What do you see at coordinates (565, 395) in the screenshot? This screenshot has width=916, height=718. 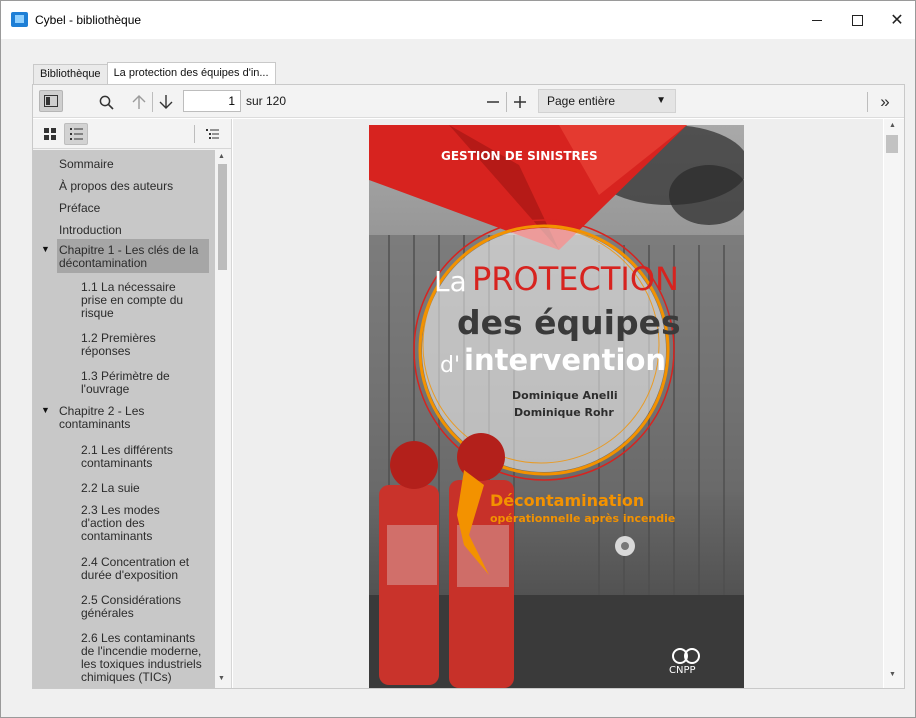 I see `cover-author-1: Dominique Anelli` at bounding box center [565, 395].